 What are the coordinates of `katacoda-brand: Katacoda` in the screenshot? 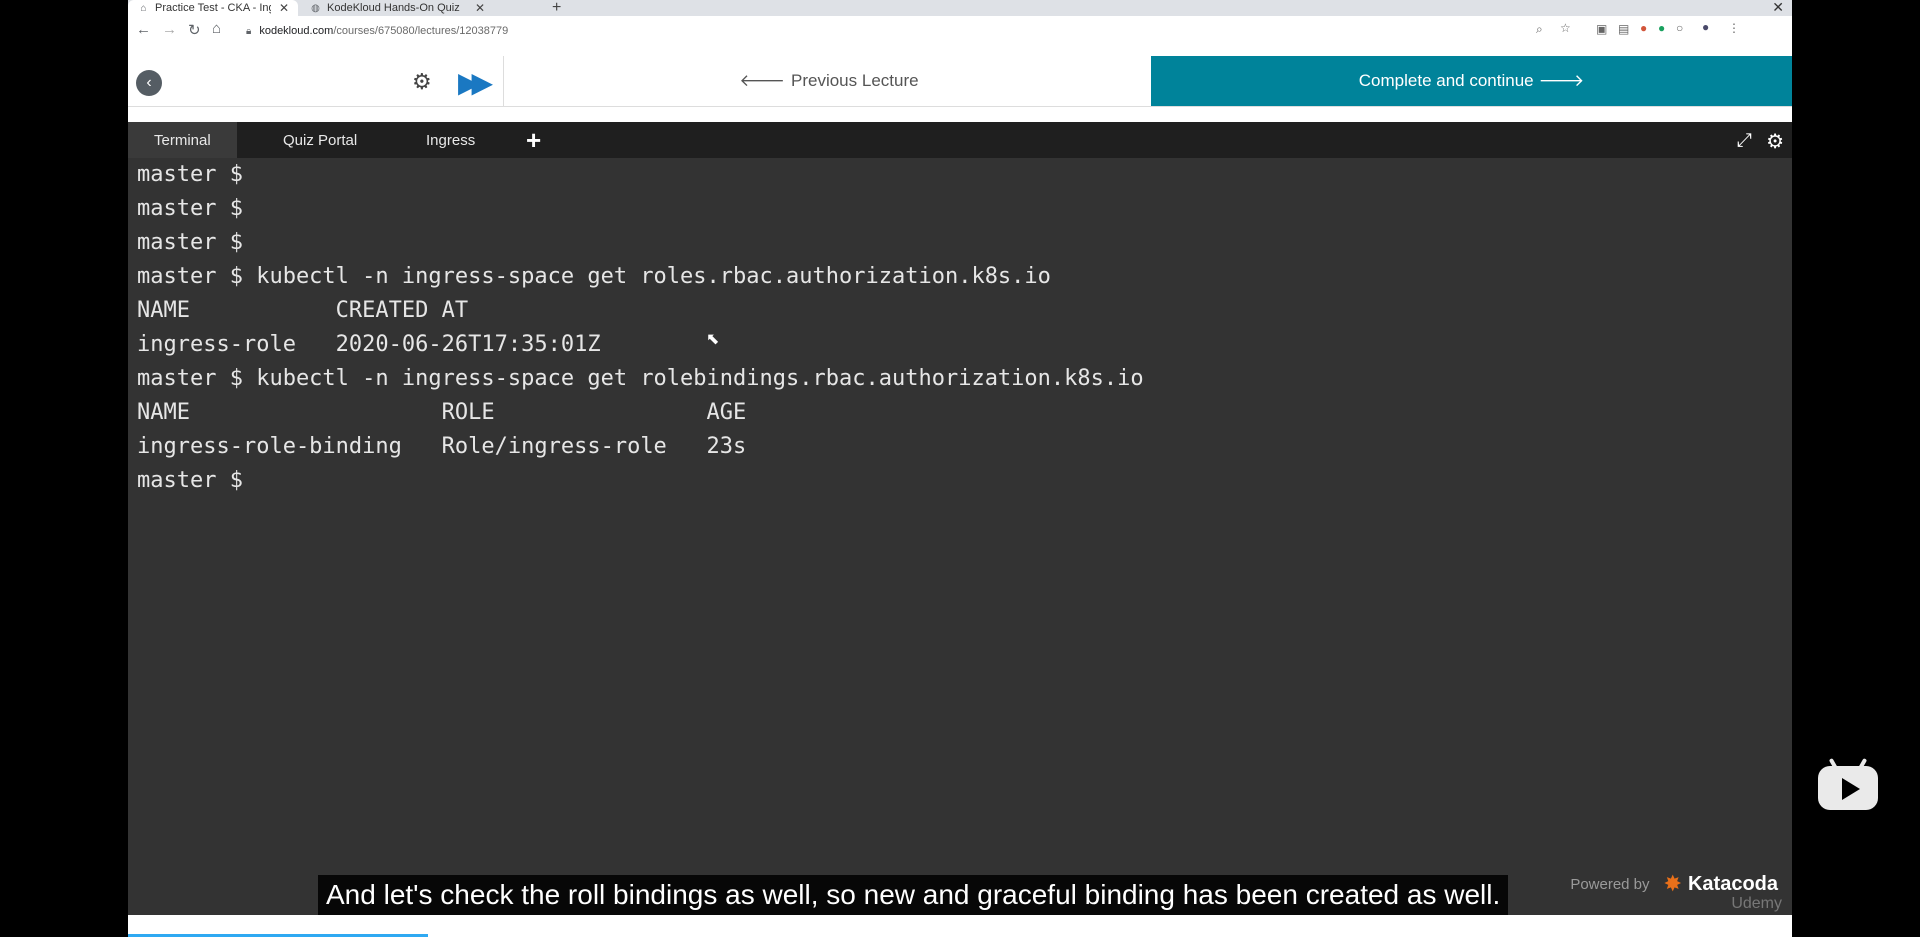 It's located at (1732, 883).